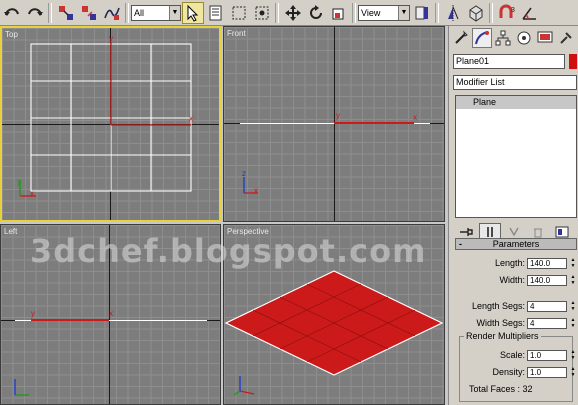  I want to click on scale-spinner-icon: ▲ ▼, so click(573, 355).